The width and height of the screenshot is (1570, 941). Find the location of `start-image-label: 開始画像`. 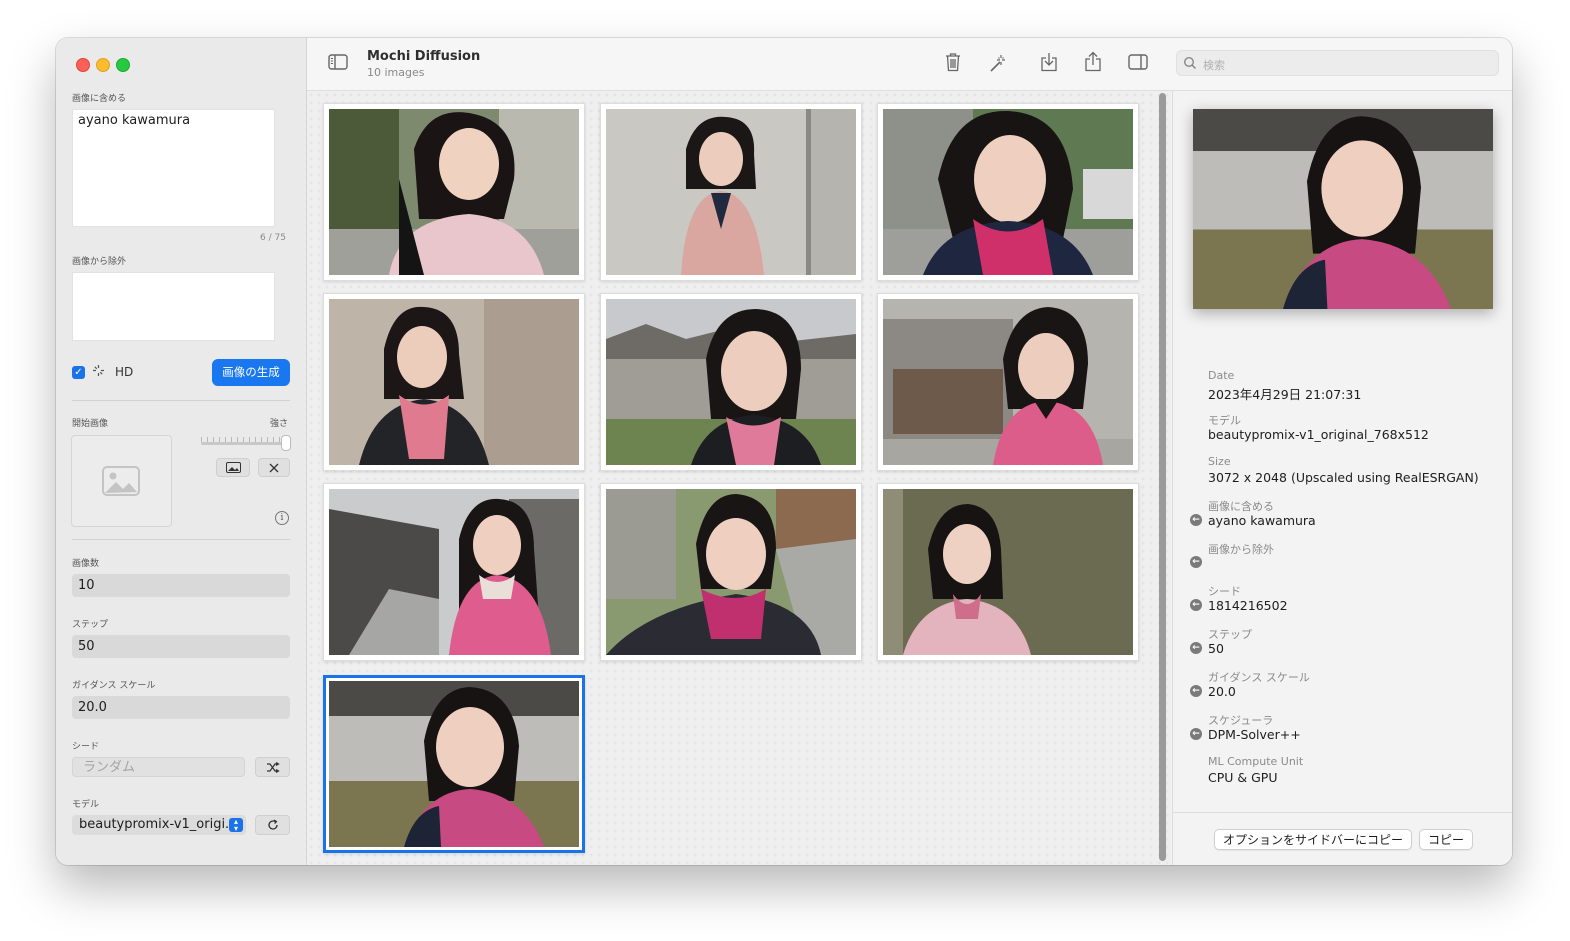

start-image-label: 開始画像 is located at coordinates (90, 424).